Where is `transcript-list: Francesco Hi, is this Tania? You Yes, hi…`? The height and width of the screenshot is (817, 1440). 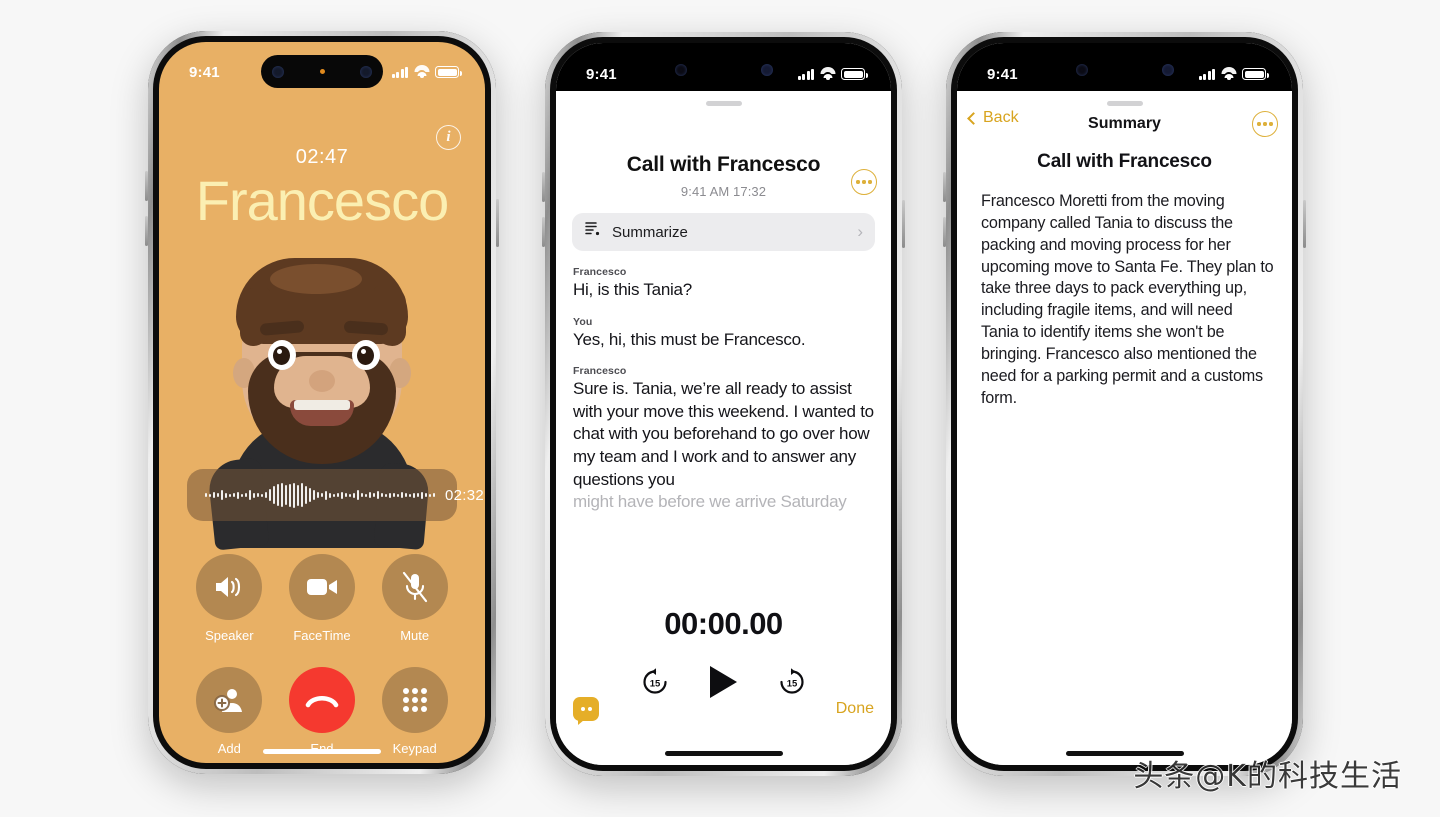
transcript-list: Francesco Hi, is this Tania? You Yes, hi… is located at coordinates (725, 397).